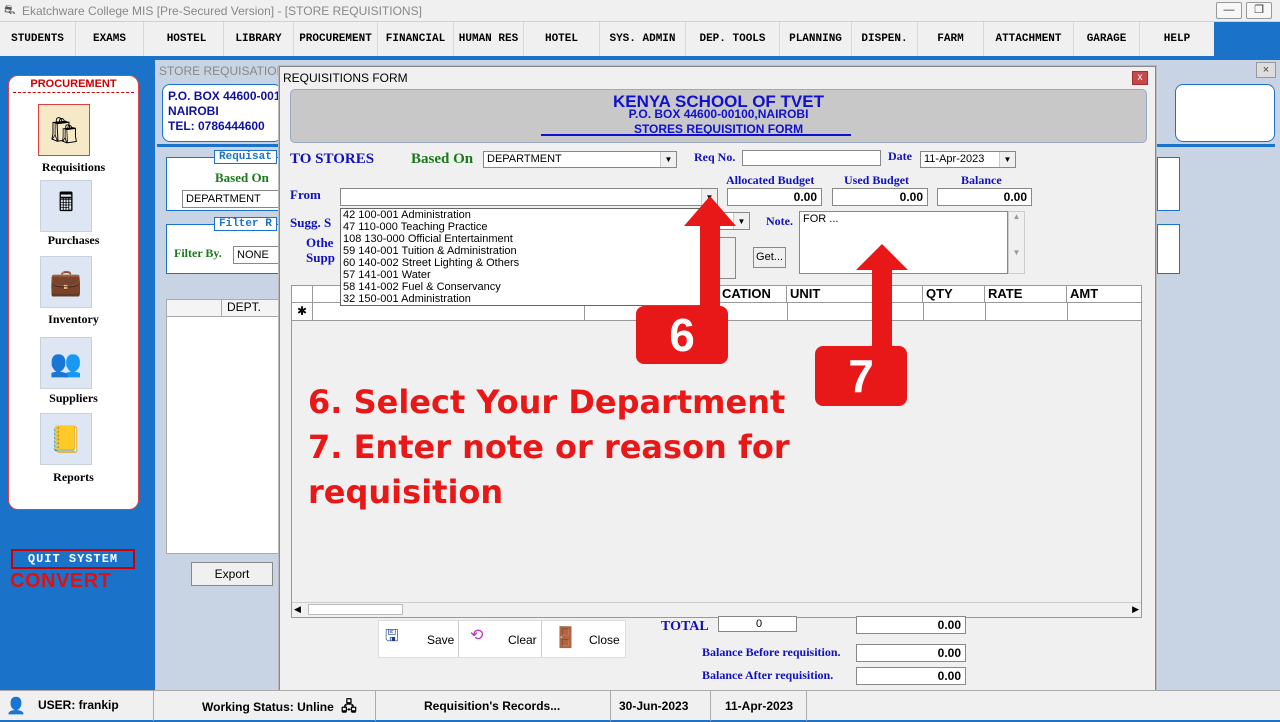  What do you see at coordinates (1016, 242) in the screenshot?
I see `note-scrollbar: ▲ ▼` at bounding box center [1016, 242].